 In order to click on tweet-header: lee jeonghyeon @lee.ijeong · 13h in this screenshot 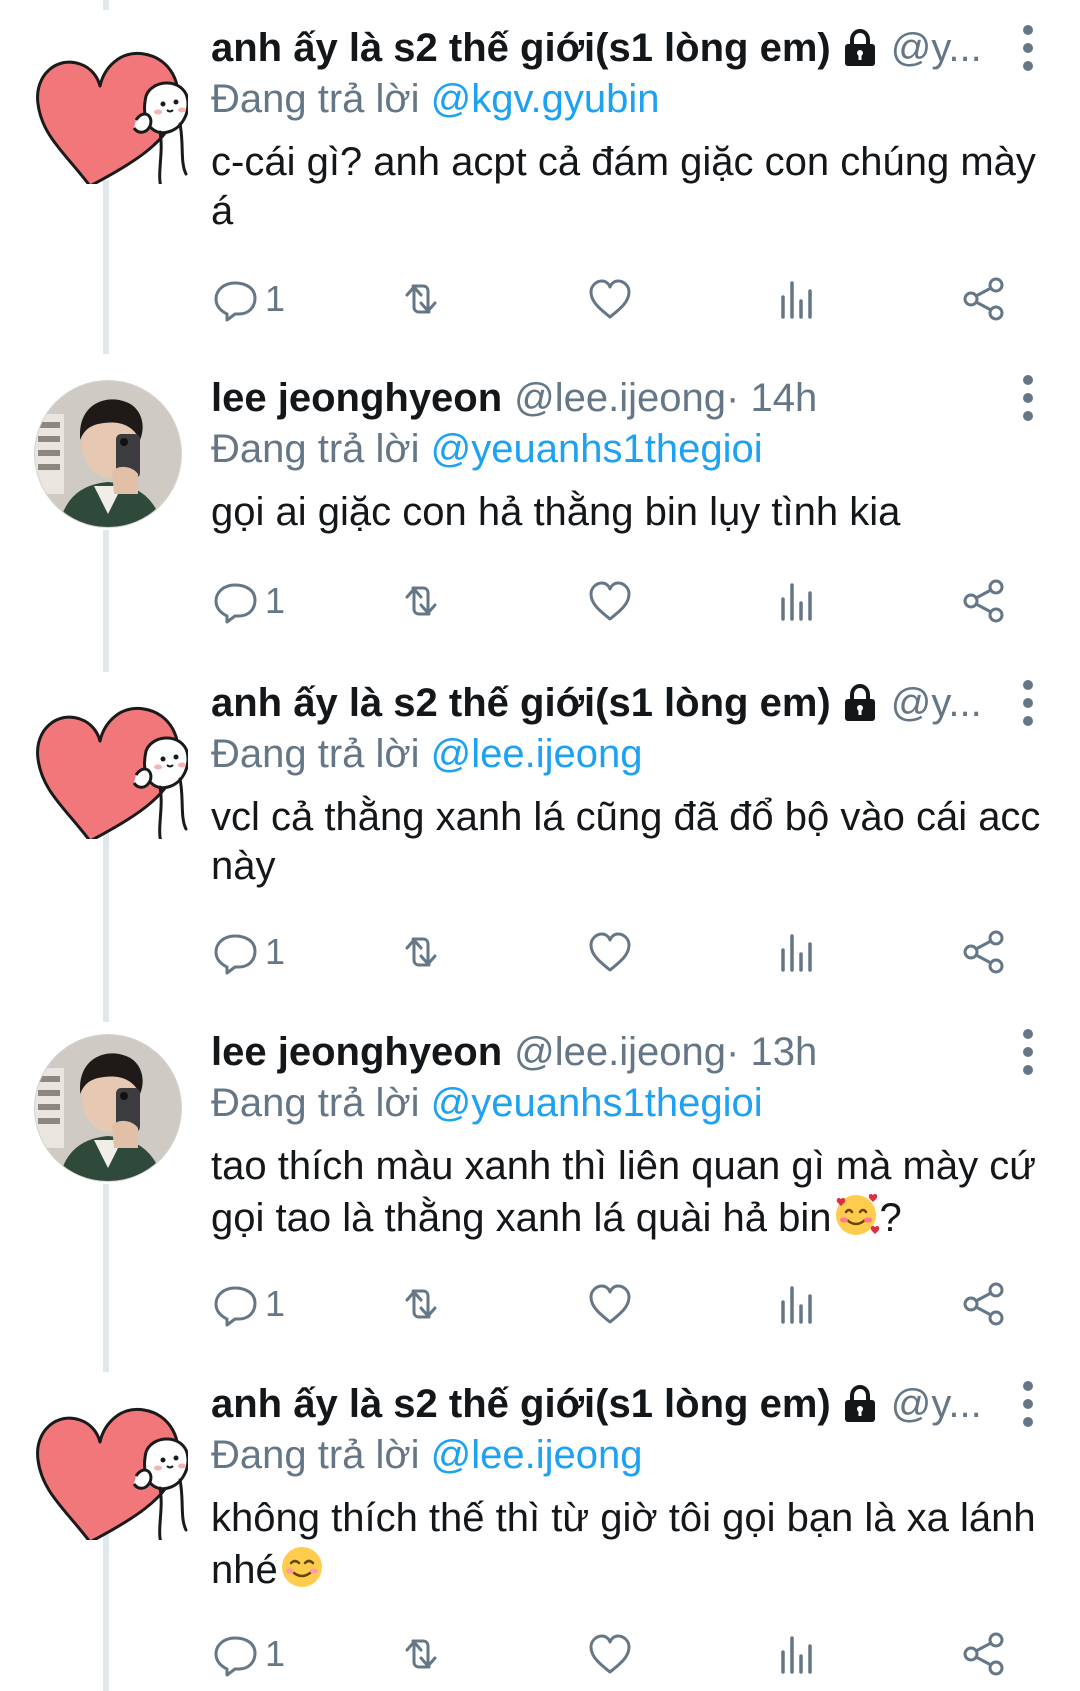, I will do `click(630, 1052)`.